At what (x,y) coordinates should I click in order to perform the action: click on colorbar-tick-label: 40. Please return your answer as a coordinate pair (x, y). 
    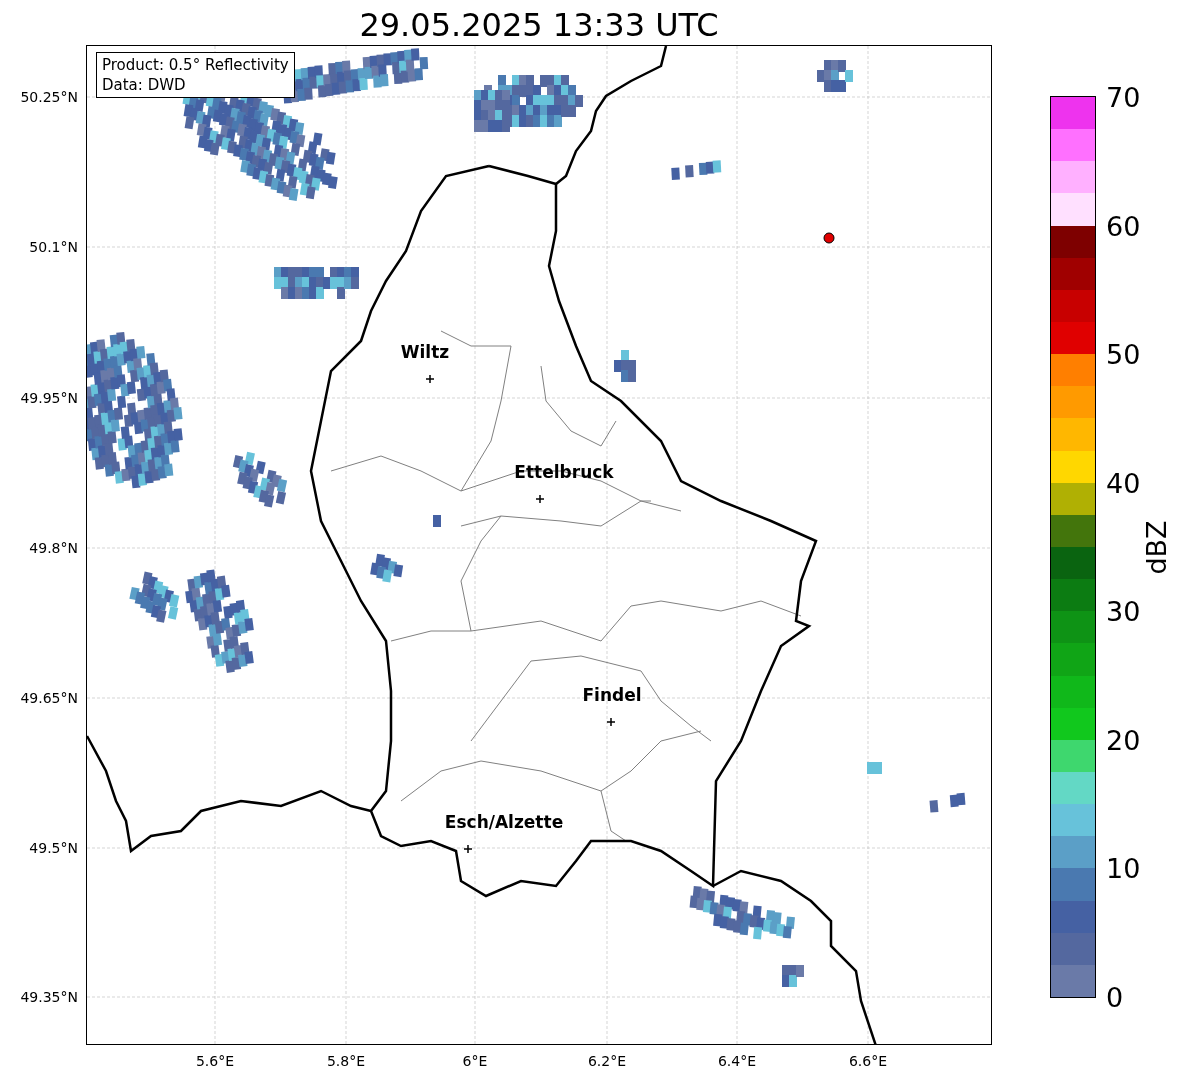
    Looking at the image, I should click on (1123, 483).